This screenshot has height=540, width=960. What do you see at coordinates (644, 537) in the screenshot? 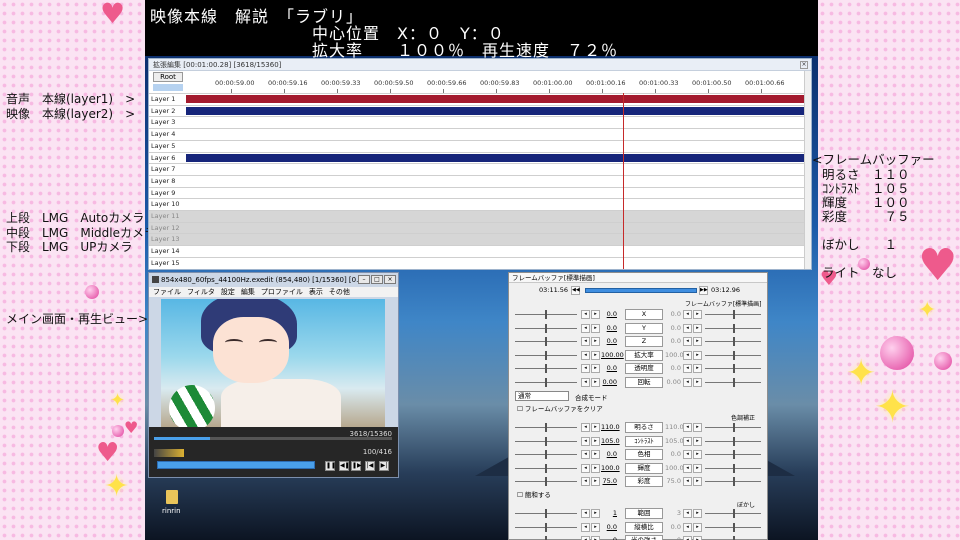
I see `param-name-button: 光の強さ` at bounding box center [644, 537].